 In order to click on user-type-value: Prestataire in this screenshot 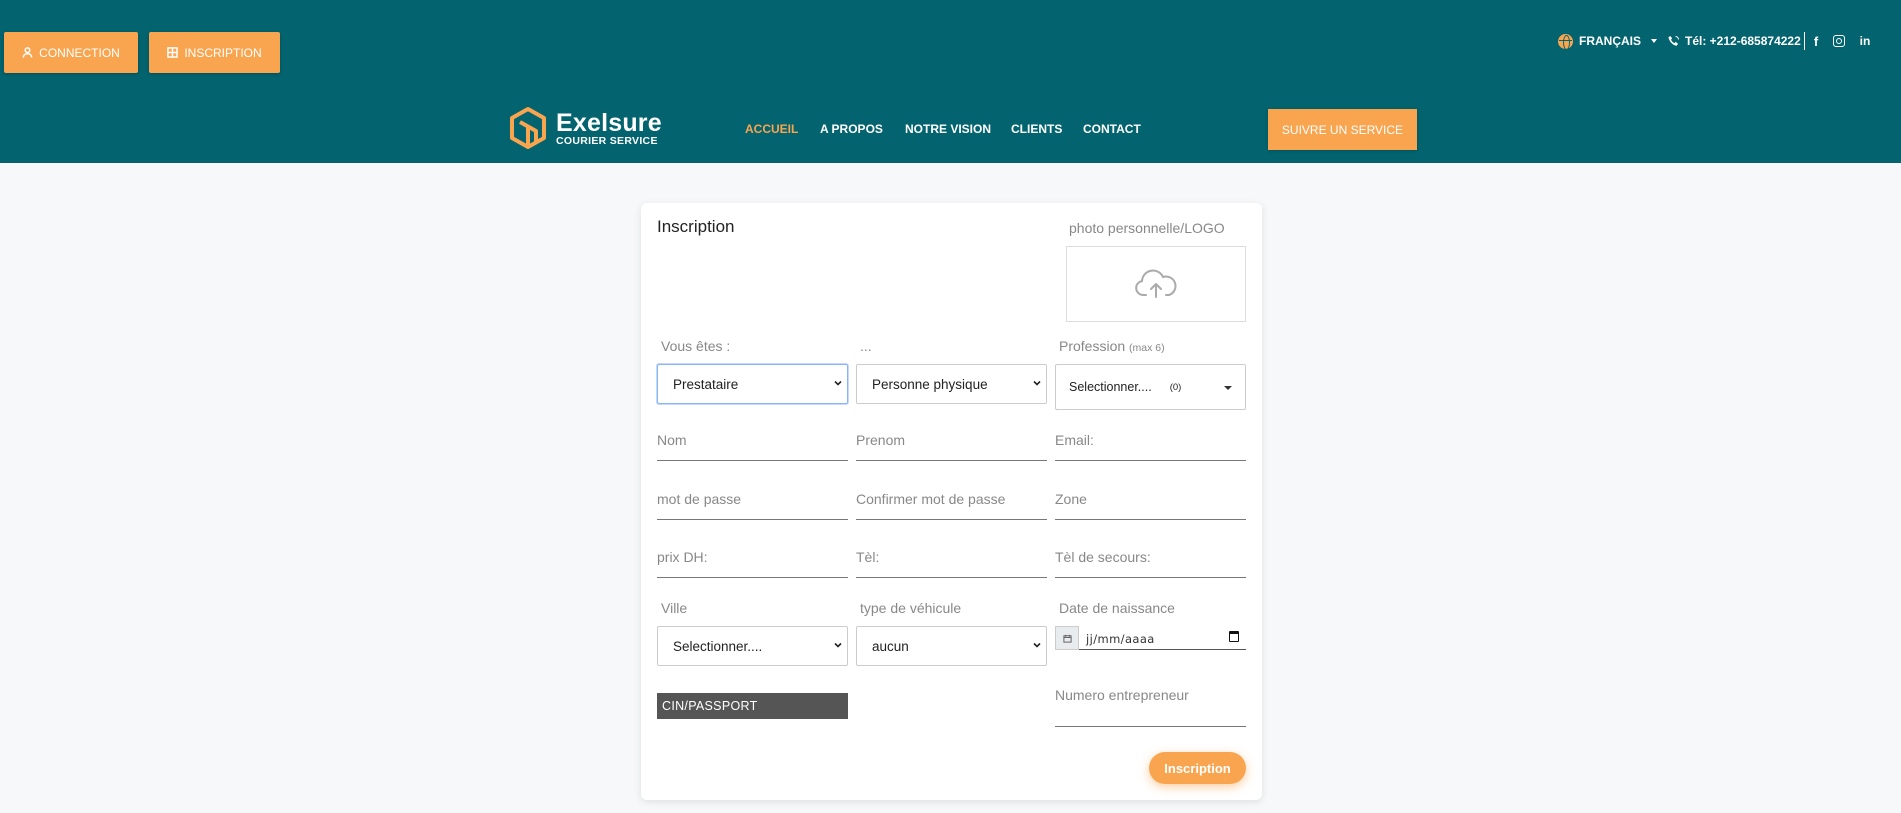, I will do `click(706, 384)`.